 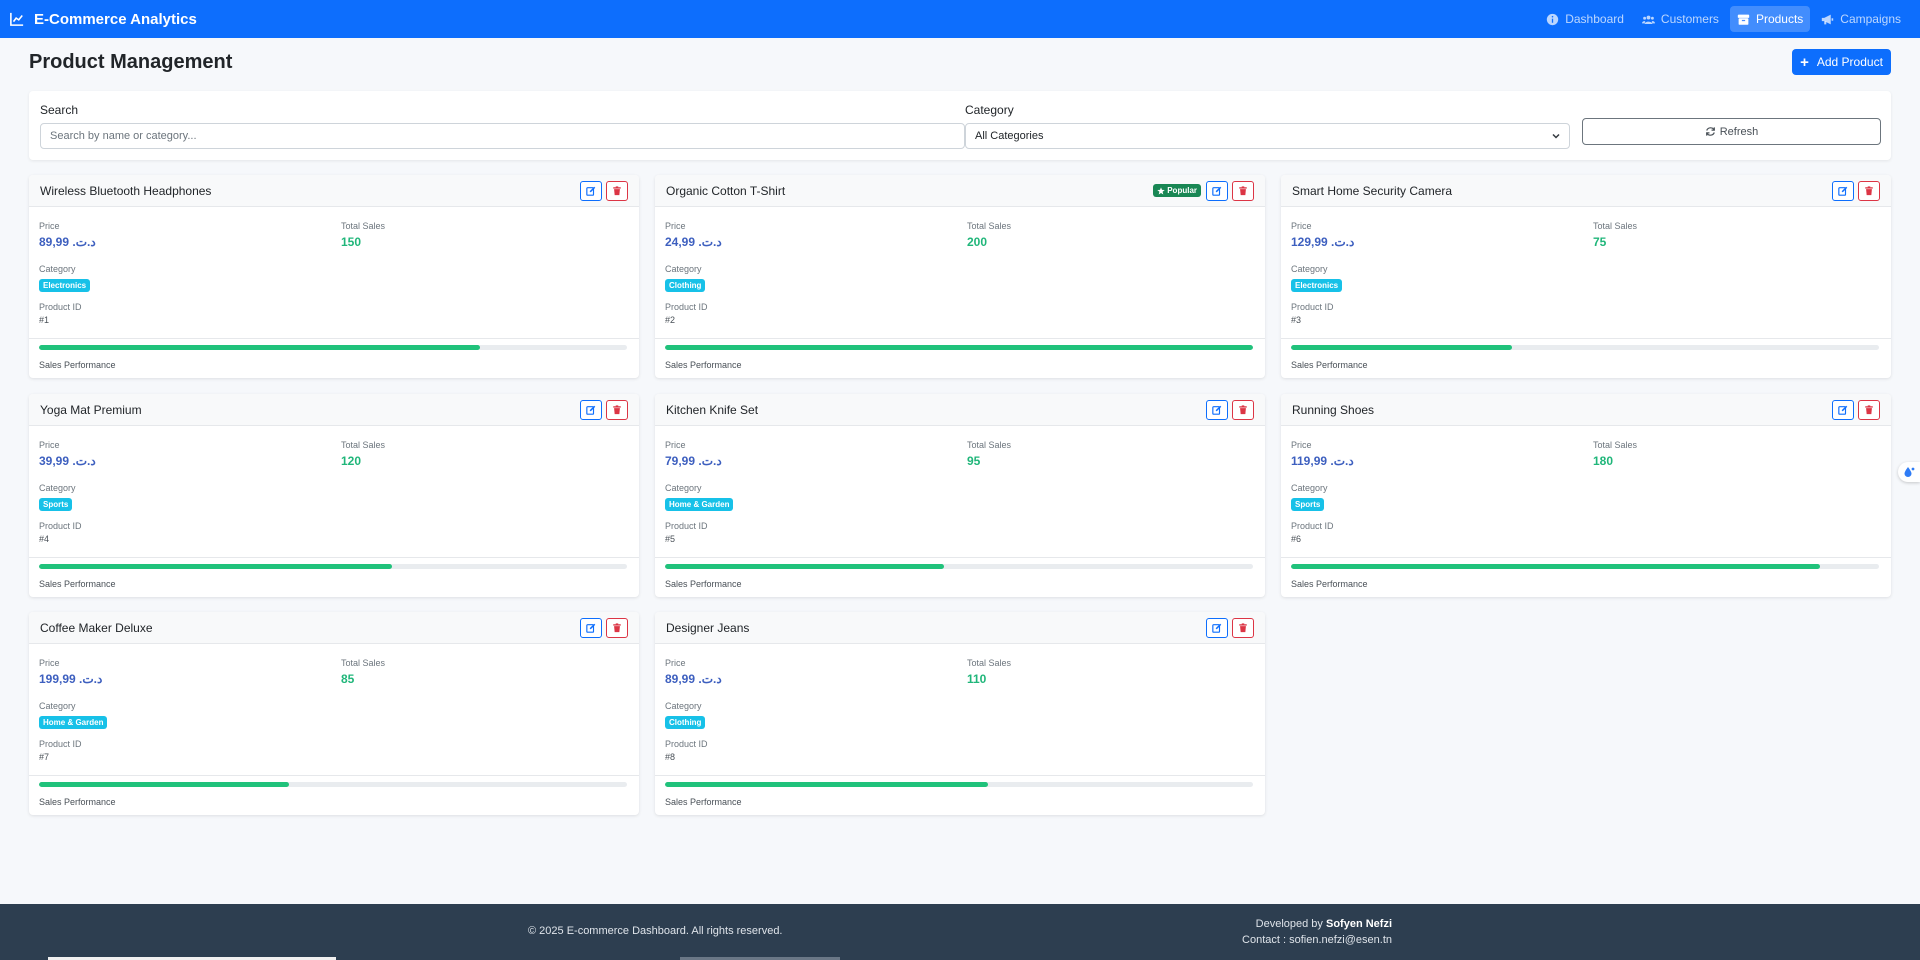 I want to click on product-total-sales: 200, so click(x=977, y=242).